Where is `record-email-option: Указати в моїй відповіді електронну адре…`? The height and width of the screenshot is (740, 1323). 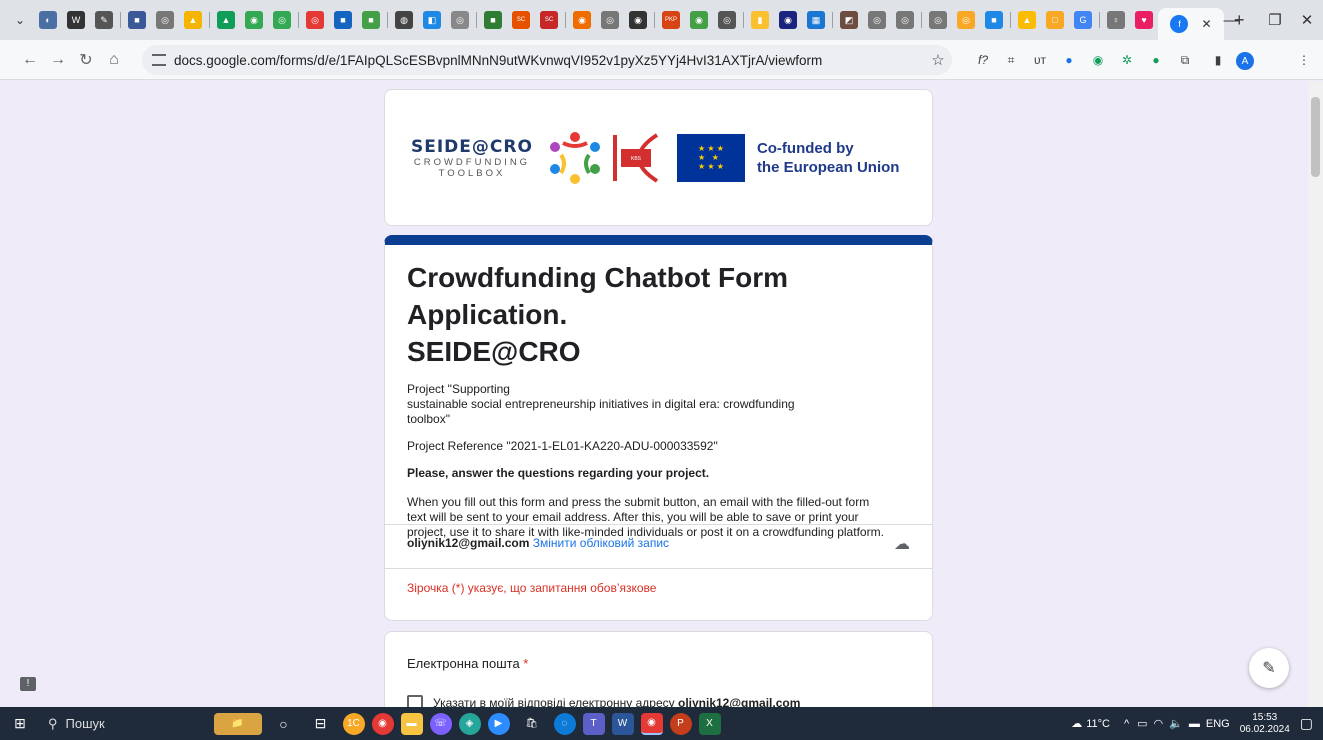 record-email-option: Указати в моїй відповіді електронну адре… is located at coordinates (658, 701).